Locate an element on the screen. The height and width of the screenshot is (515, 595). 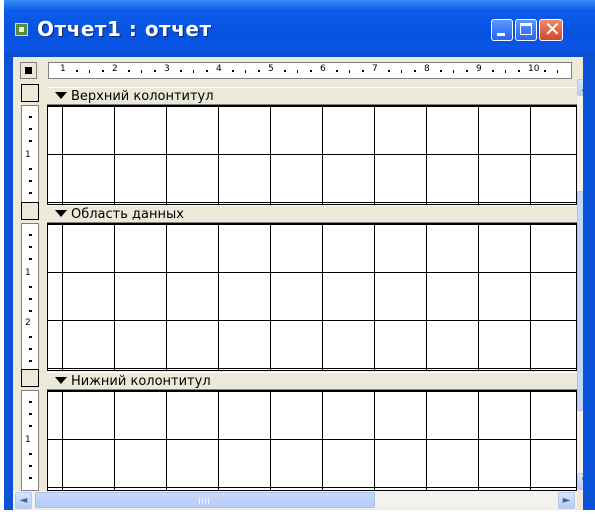
vertical-ruler-page-footer: 1 is located at coordinates (30, 440).